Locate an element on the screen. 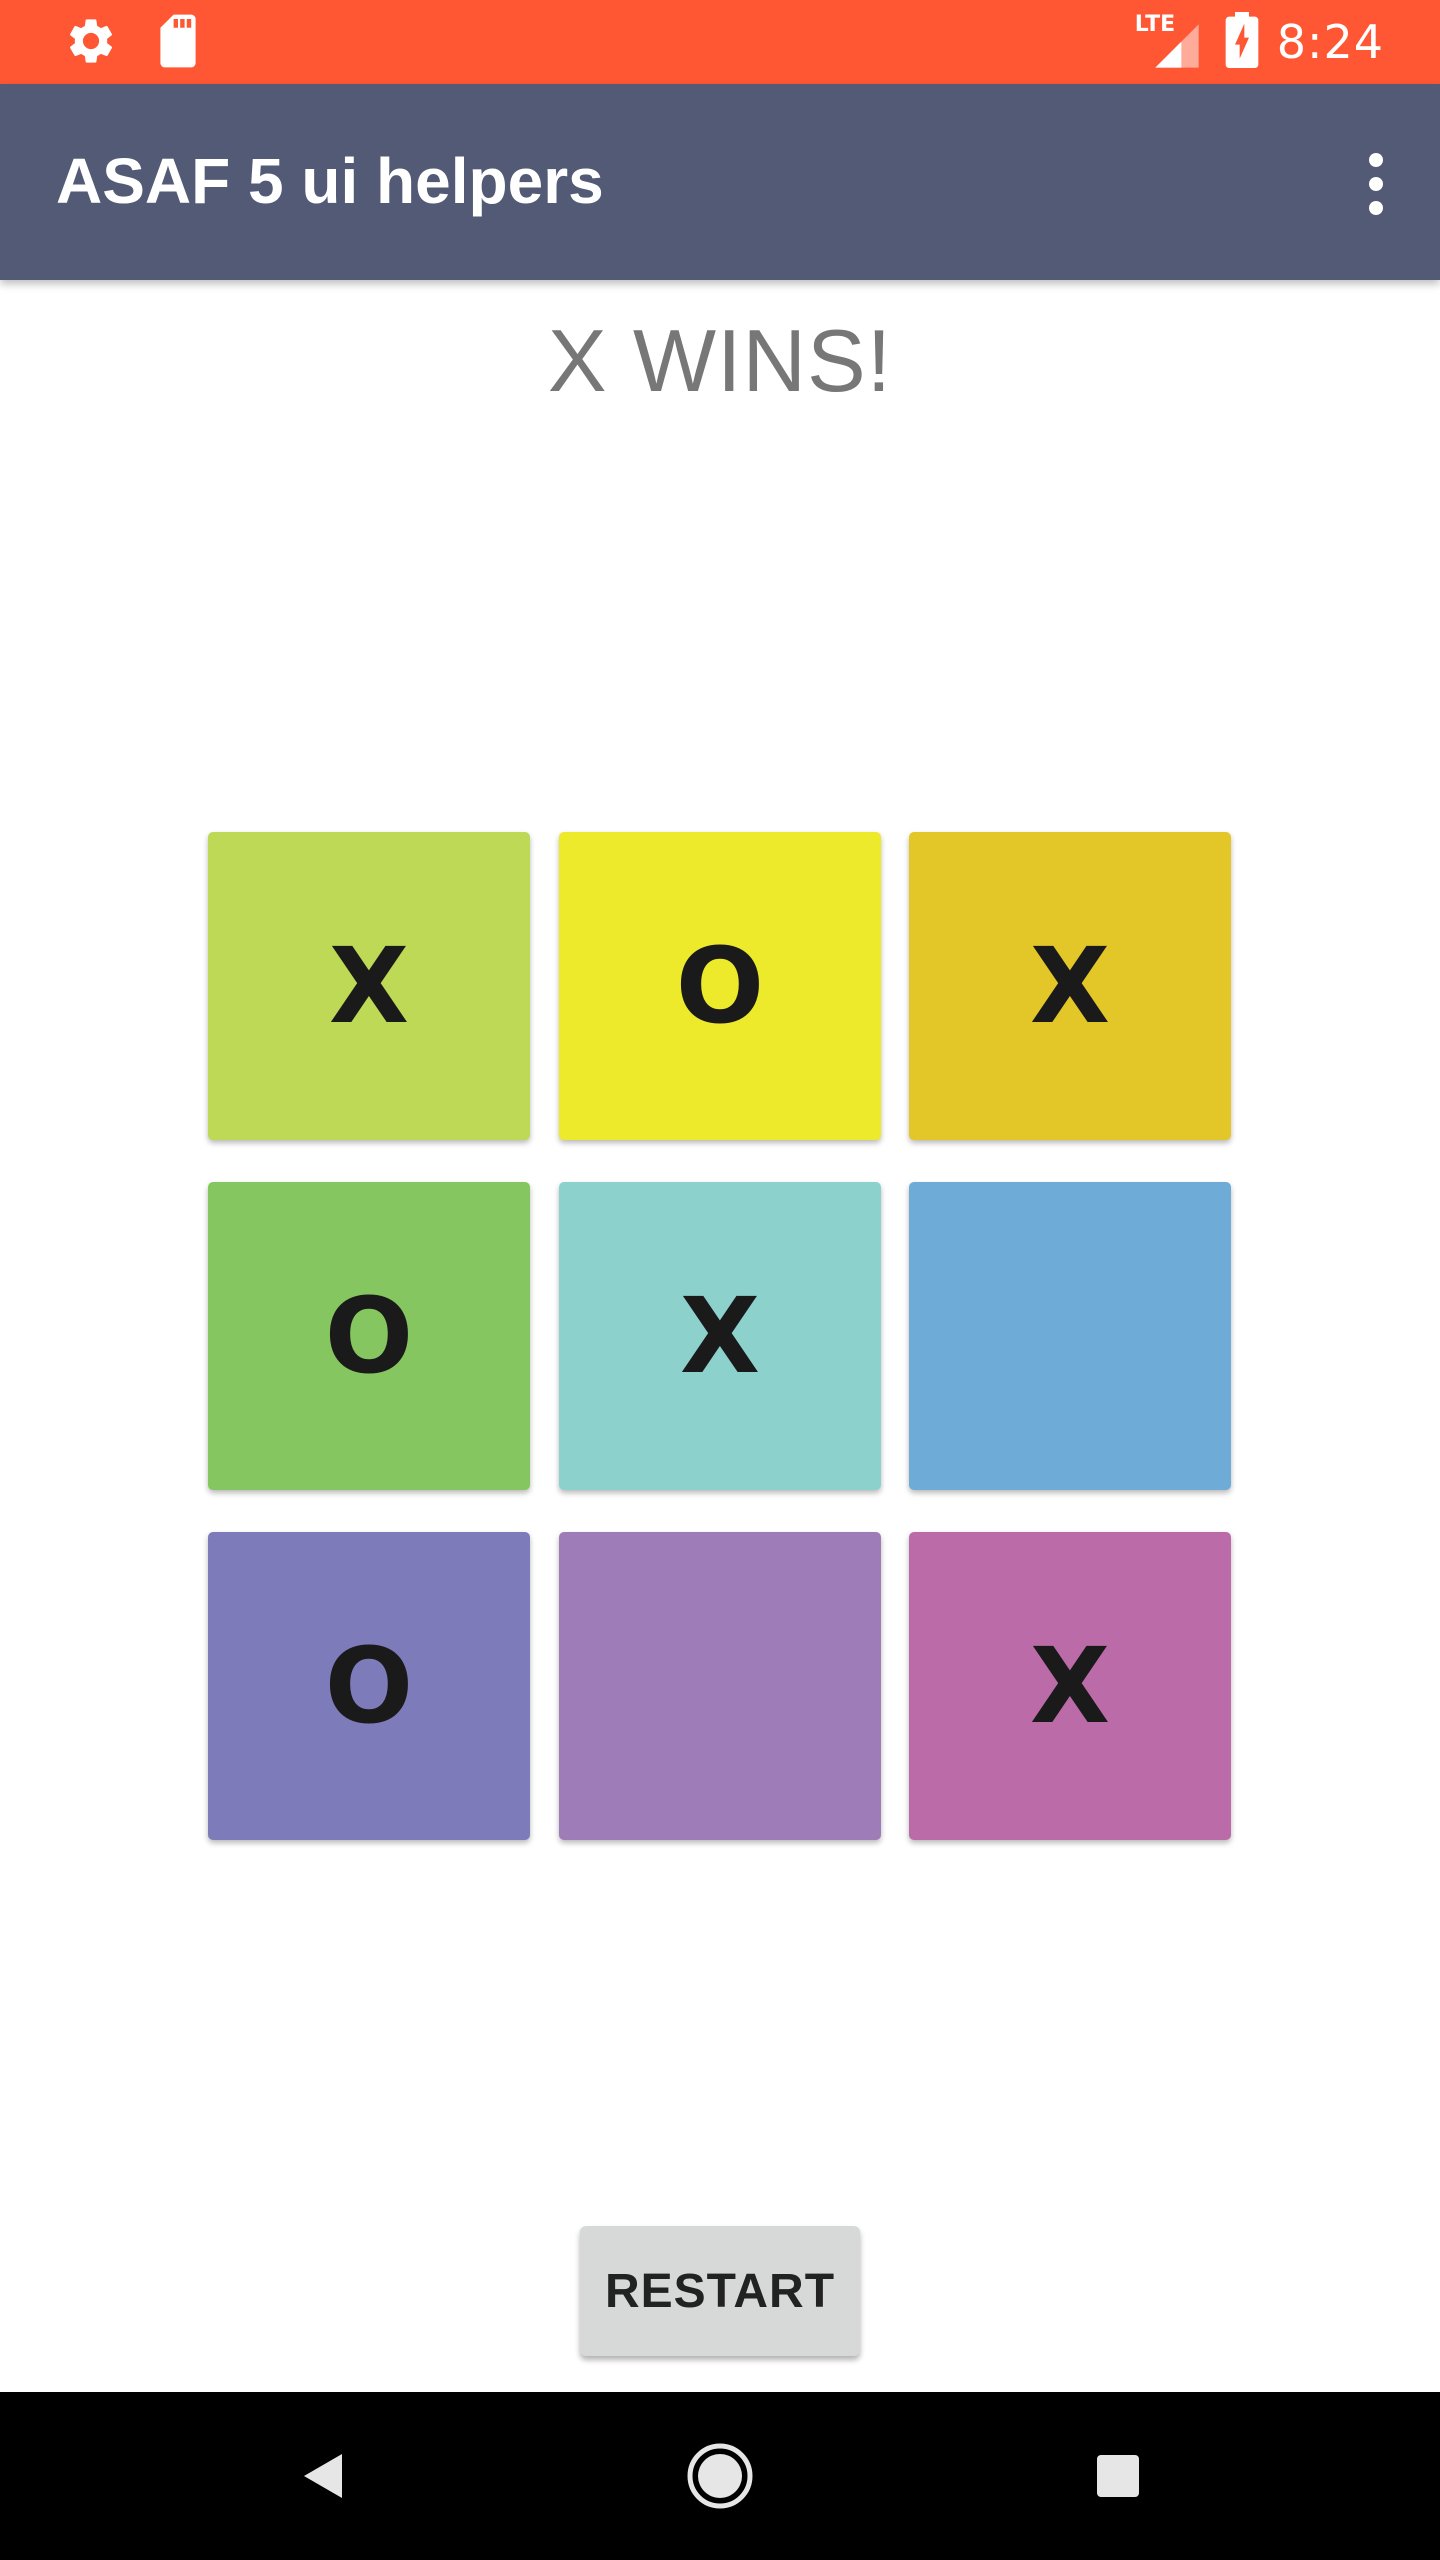  nav-recents-button is located at coordinates (1118, 2476).